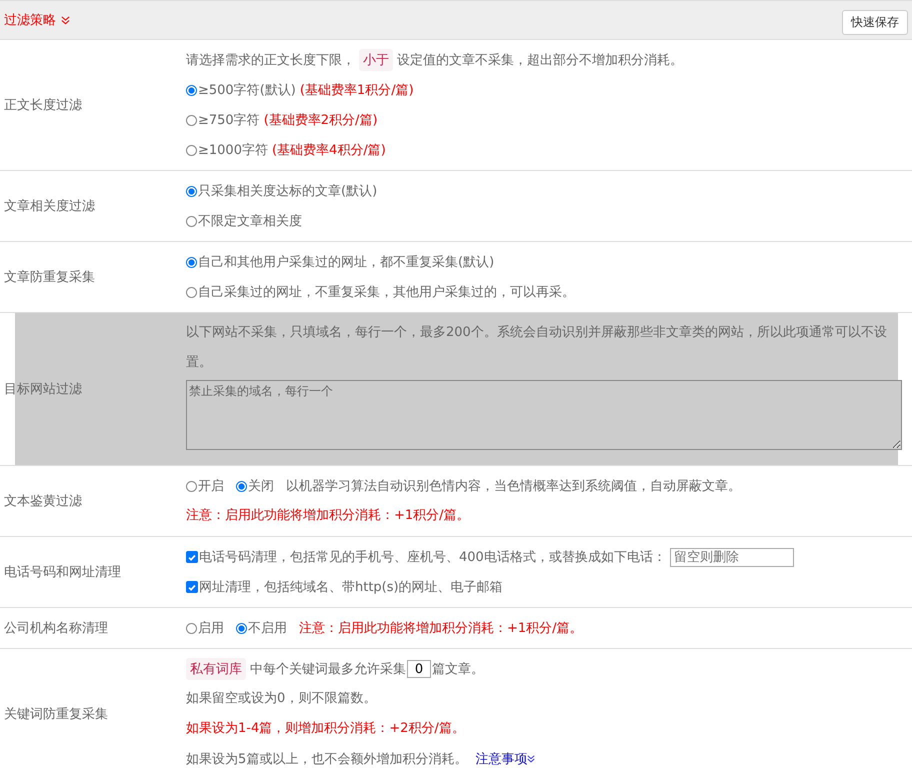 The width and height of the screenshot is (912, 768). I want to click on radio-label: ≥500字符(默认), so click(247, 90).